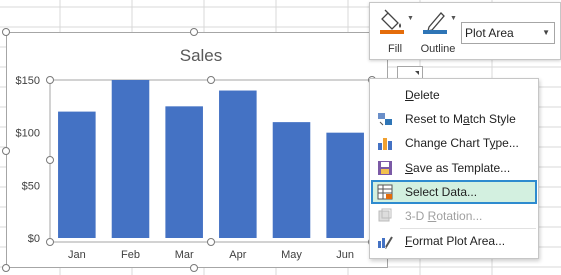 This screenshot has height=275, width=561. I want to click on bar-feb, so click(130, 159).